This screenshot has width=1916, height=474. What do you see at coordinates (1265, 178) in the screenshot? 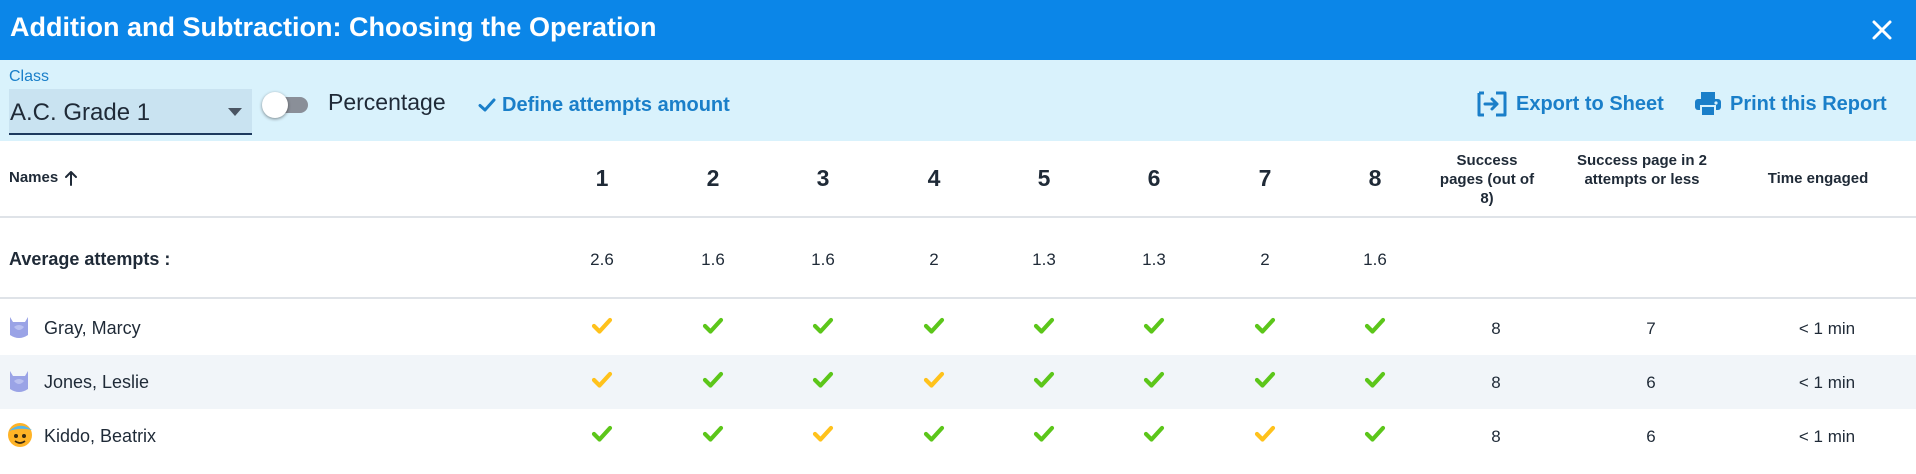
I see `page-header-7: 7` at bounding box center [1265, 178].